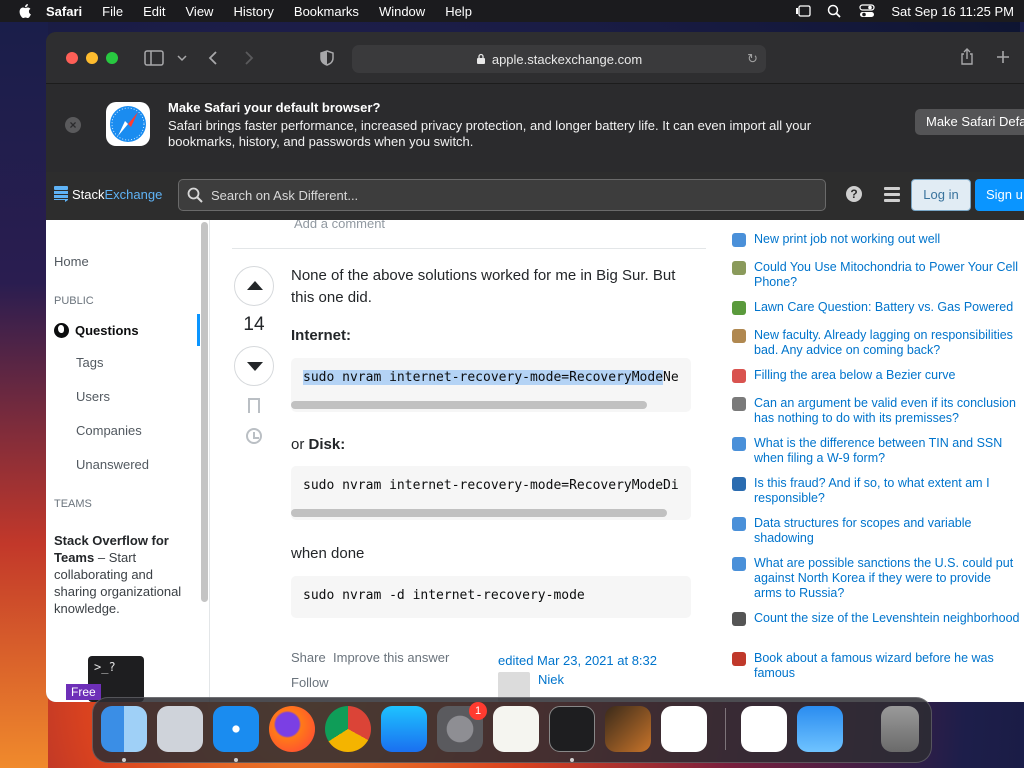  I want to click on menu-window: Window, so click(402, 11).